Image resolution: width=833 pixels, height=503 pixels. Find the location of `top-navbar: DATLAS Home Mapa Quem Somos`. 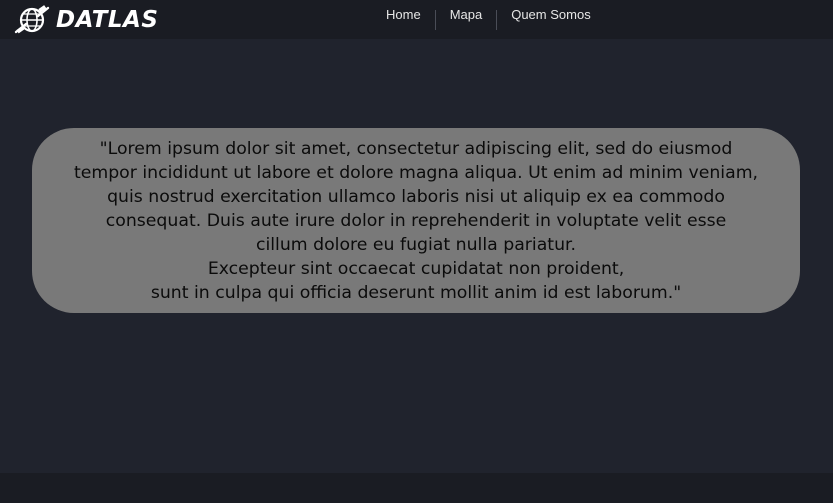

top-navbar: DATLAS Home Mapa Quem Somos is located at coordinates (416, 19).